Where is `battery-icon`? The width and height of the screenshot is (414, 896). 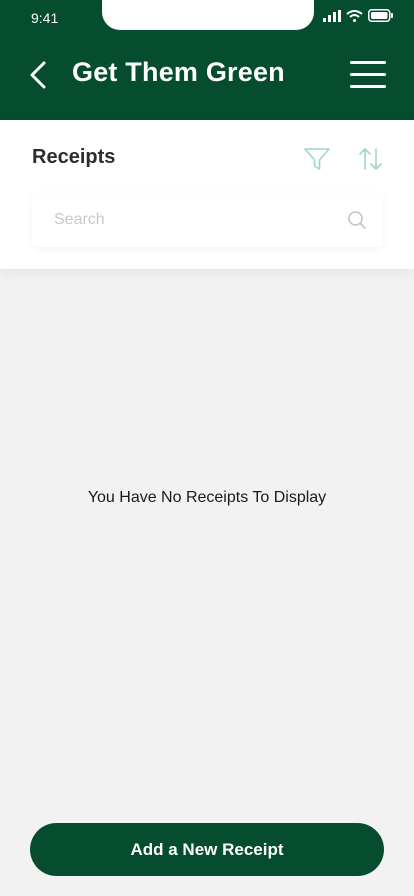
battery-icon is located at coordinates (380, 15).